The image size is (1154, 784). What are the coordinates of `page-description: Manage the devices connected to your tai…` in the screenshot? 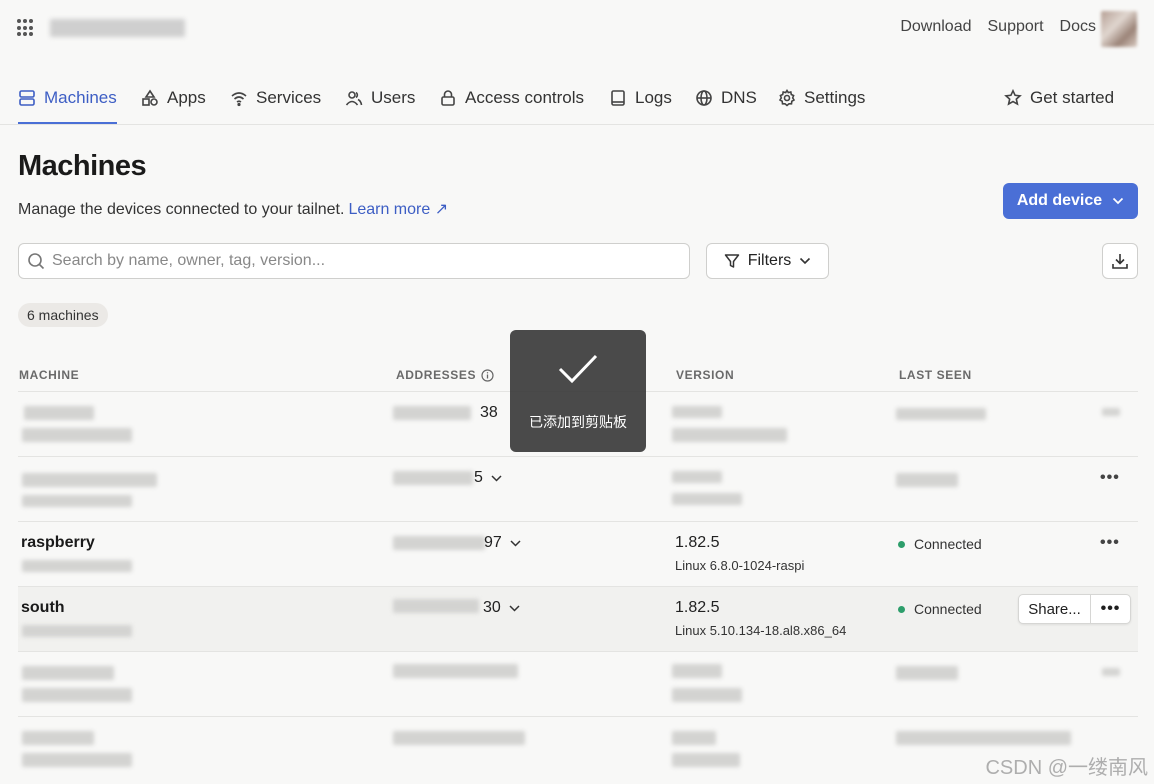 It's located at (233, 209).